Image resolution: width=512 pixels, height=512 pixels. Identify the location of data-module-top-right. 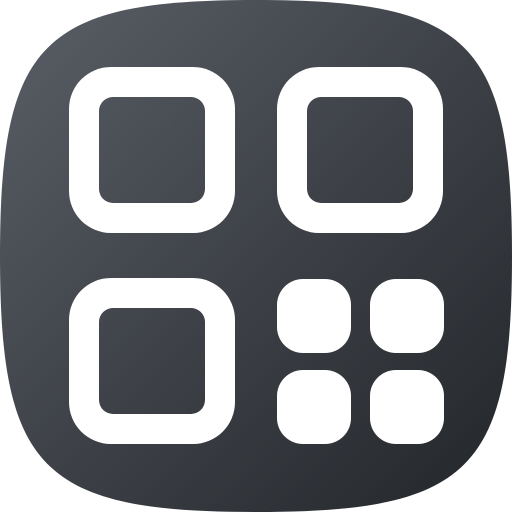
(407, 316).